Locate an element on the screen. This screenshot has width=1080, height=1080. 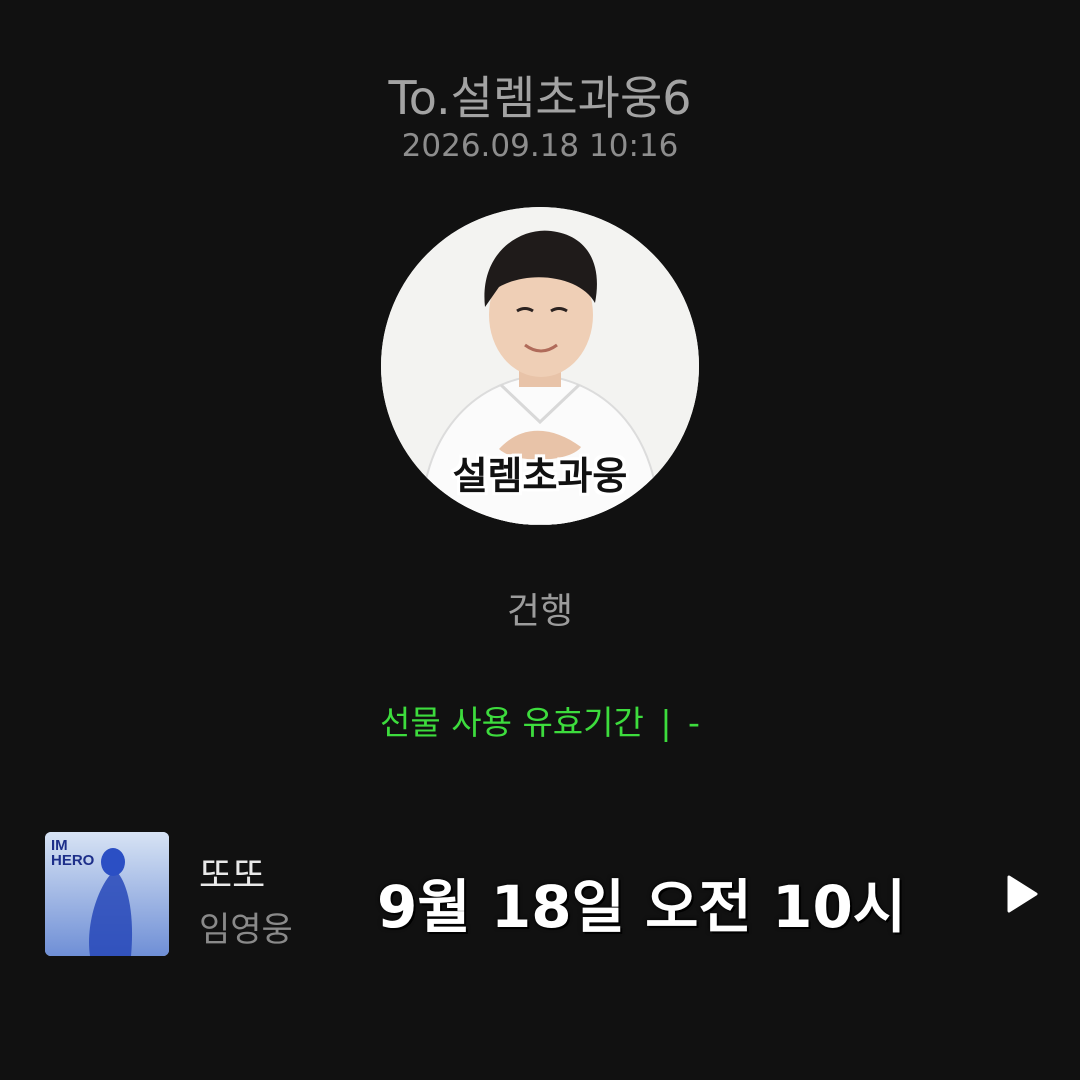
gift-name: 건행 is located at coordinates (540, 611).